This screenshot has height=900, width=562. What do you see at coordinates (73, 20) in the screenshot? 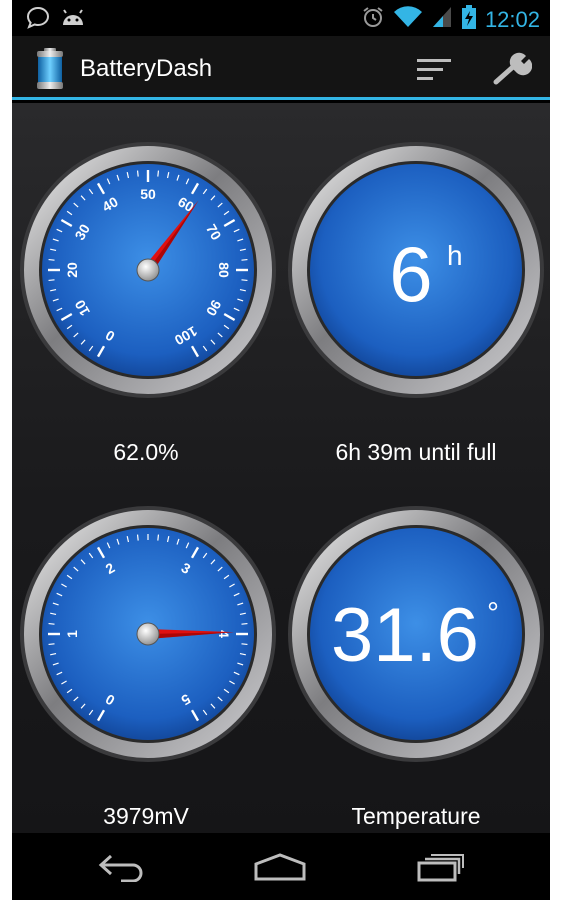
I see `android-icon` at bounding box center [73, 20].